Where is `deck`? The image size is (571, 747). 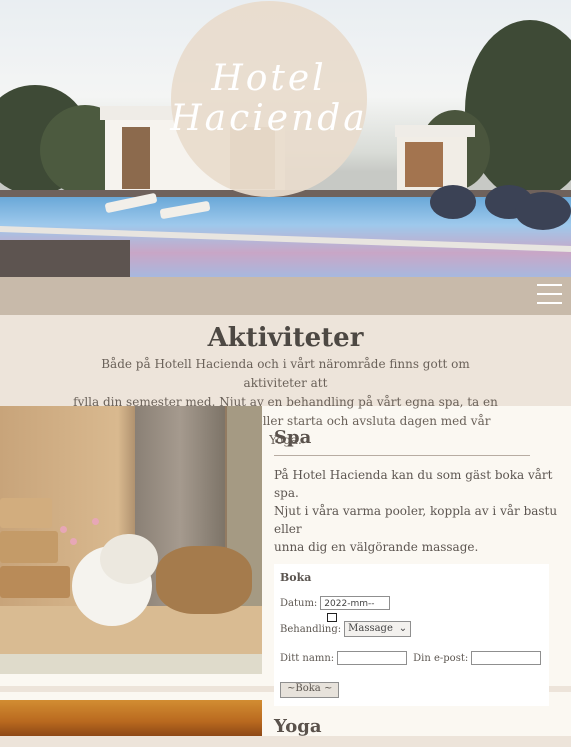 deck is located at coordinates (65, 258).